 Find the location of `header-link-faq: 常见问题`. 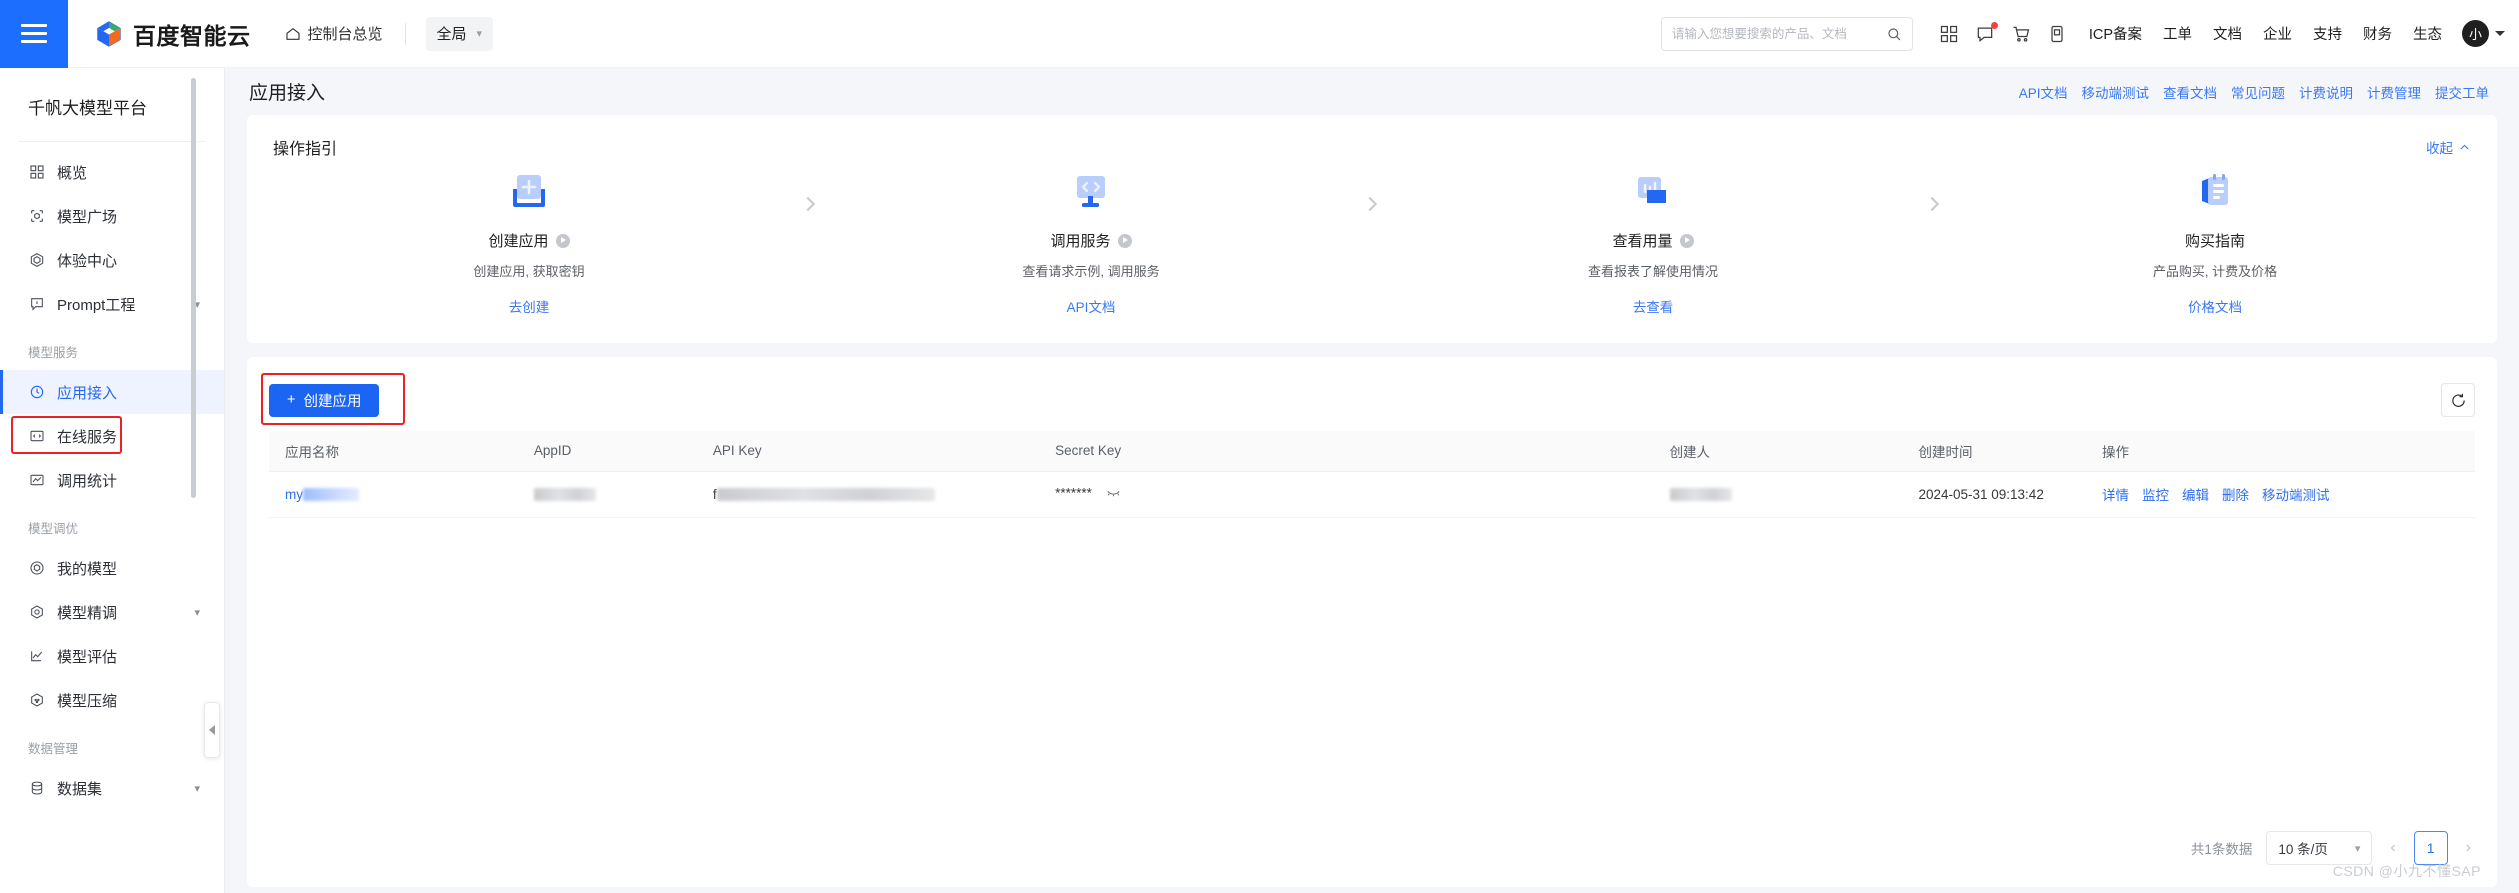

header-link-faq: 常见问题 is located at coordinates (2258, 92).